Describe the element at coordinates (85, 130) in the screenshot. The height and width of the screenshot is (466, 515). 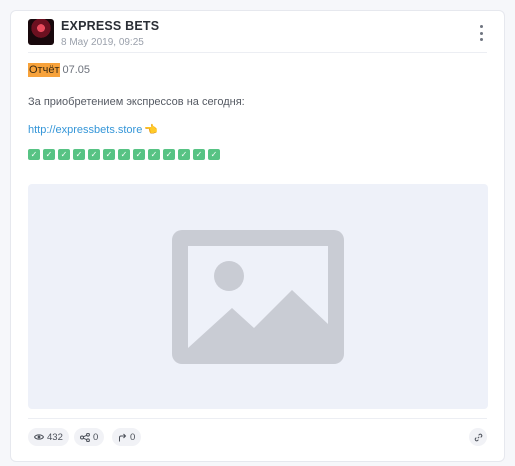
I see `store-link: http://expressbets.store` at that location.